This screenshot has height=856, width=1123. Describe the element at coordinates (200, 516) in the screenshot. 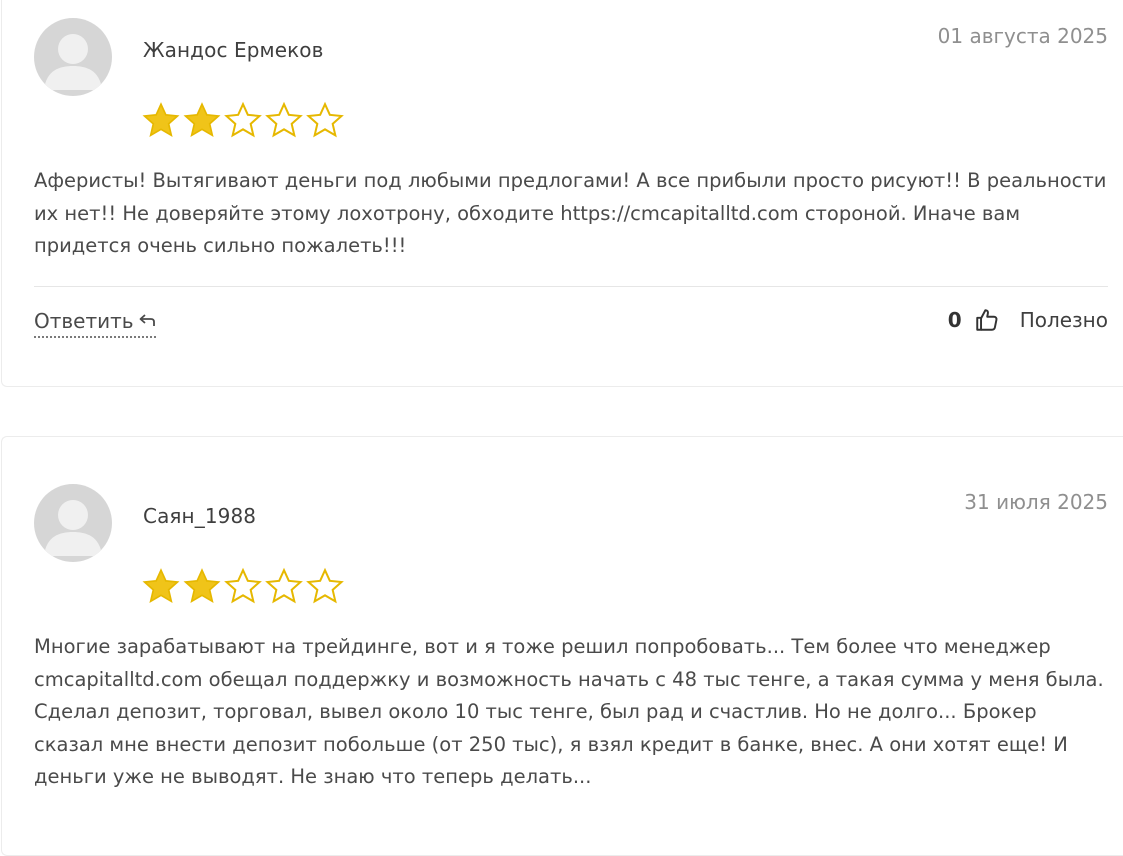

I see `review-author: Саян_1988` at that location.